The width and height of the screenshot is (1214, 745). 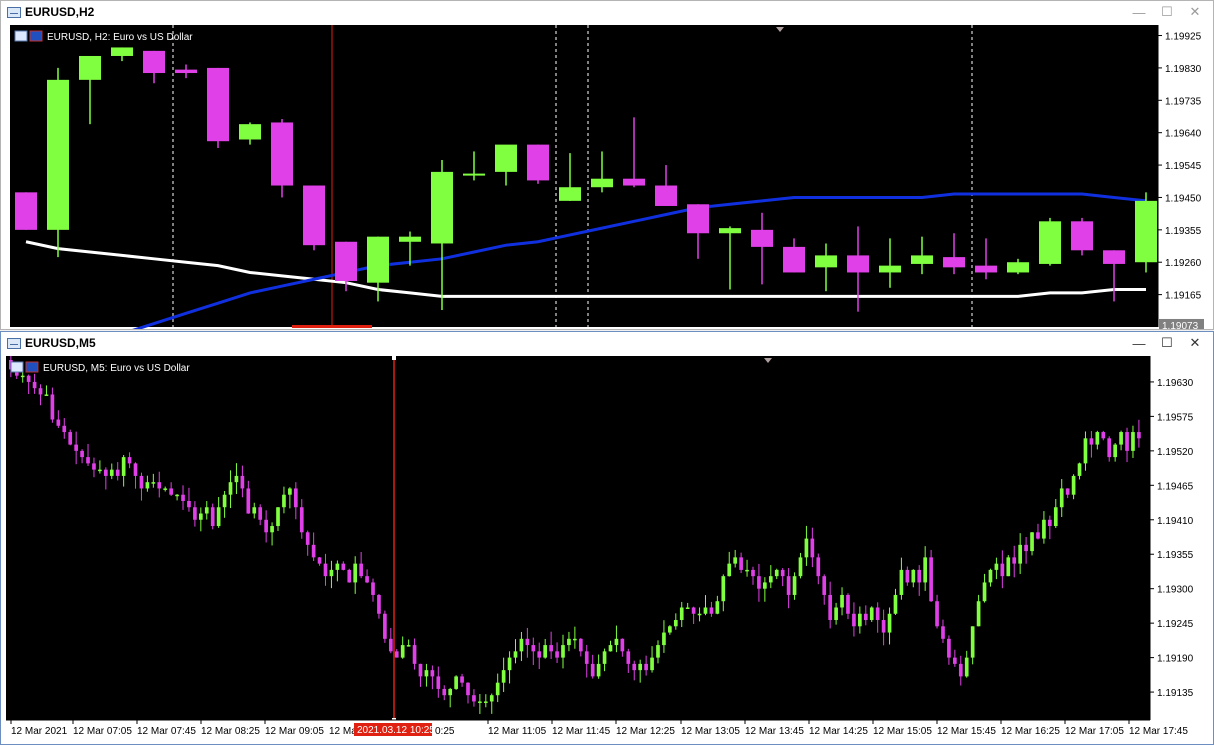 What do you see at coordinates (607, 12) in the screenshot?
I see `h2-titlebar: EURUSD,H2 — ☐ ✕` at bounding box center [607, 12].